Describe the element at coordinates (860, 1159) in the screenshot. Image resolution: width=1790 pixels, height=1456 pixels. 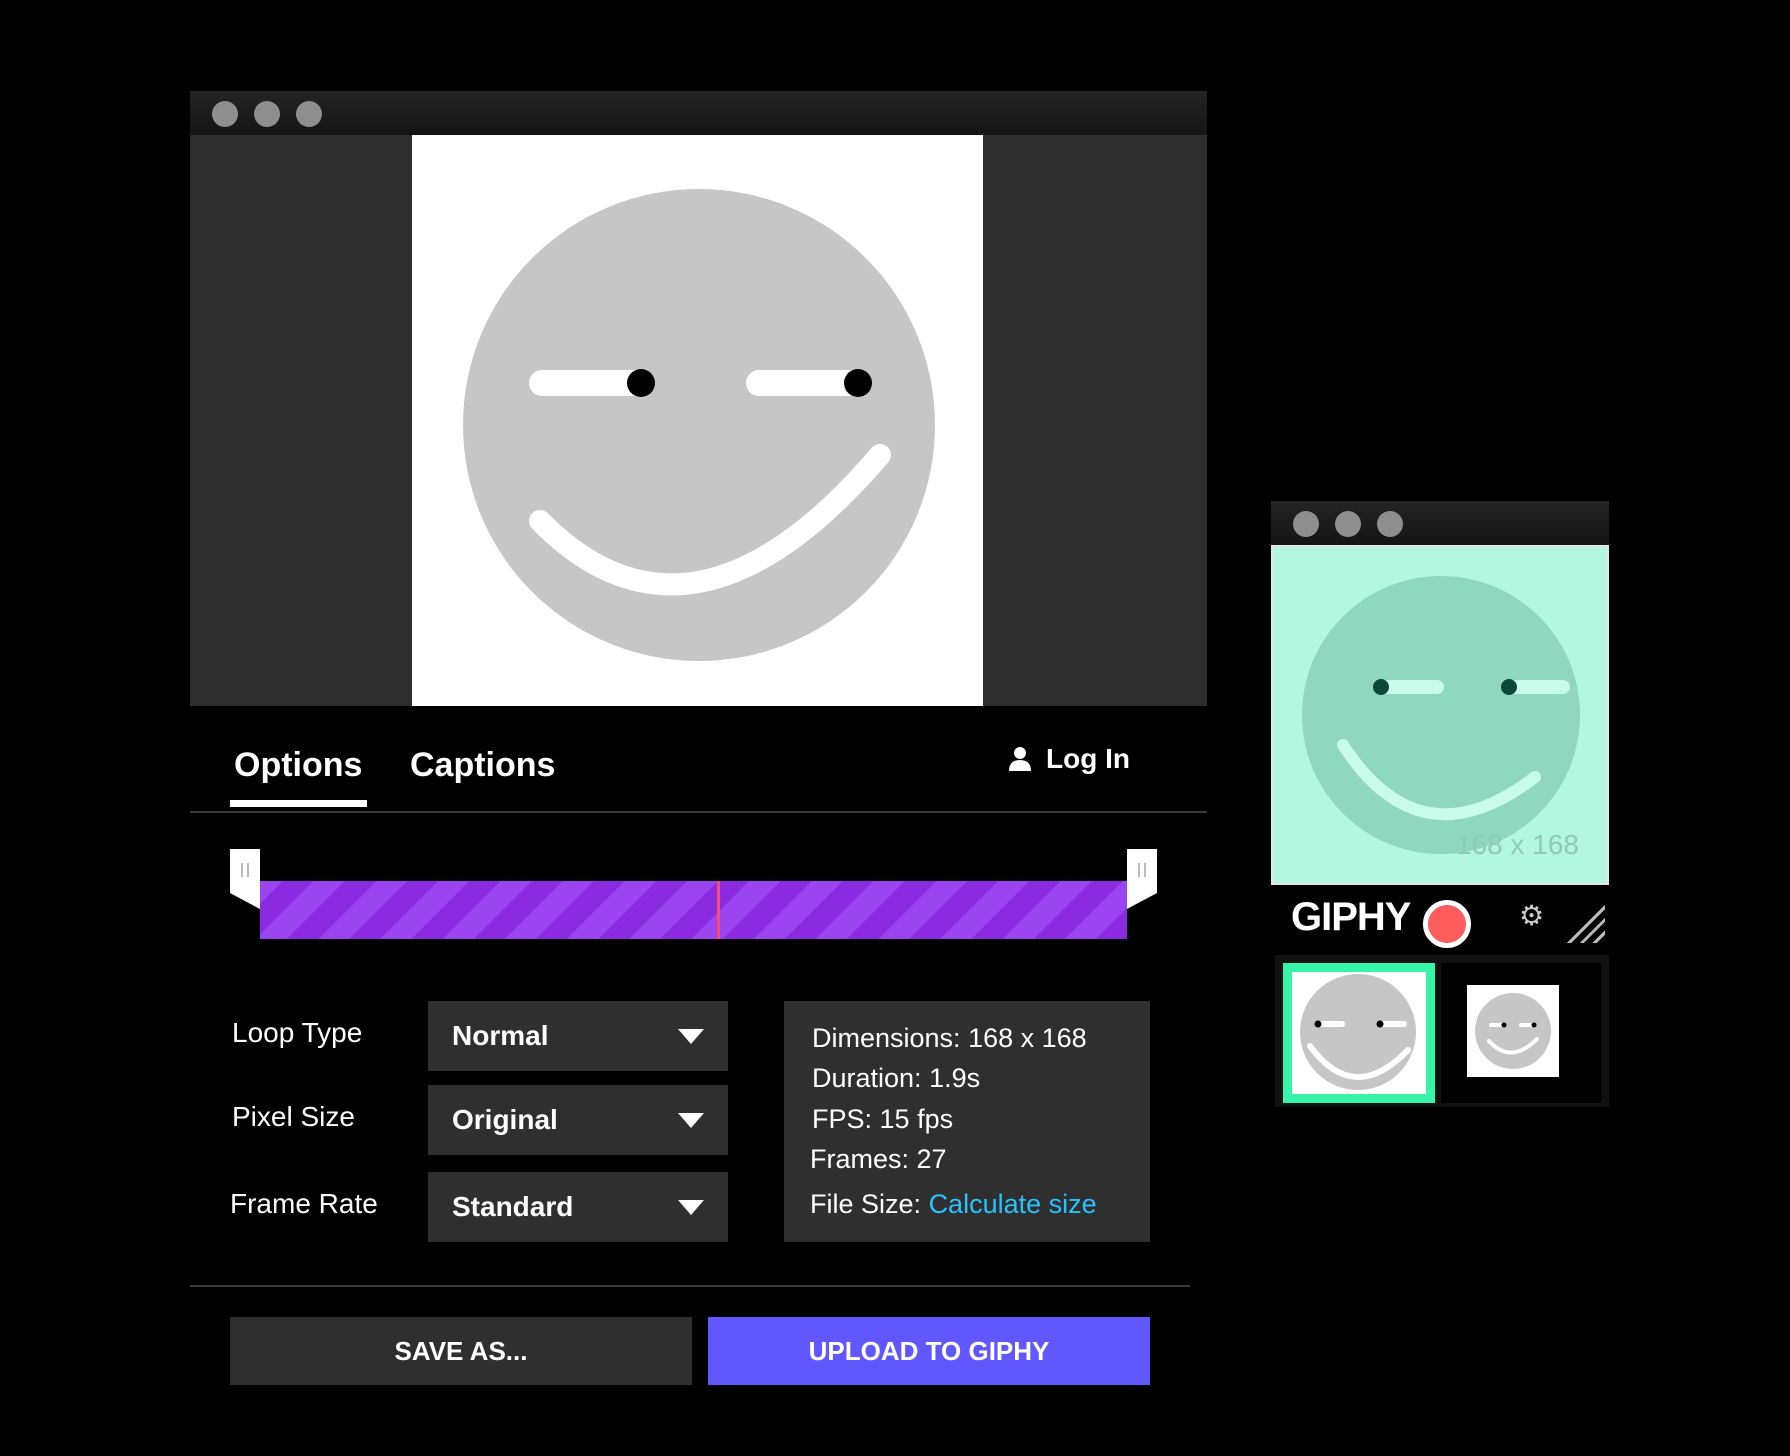
I see `frames-label: Frames:` at that location.